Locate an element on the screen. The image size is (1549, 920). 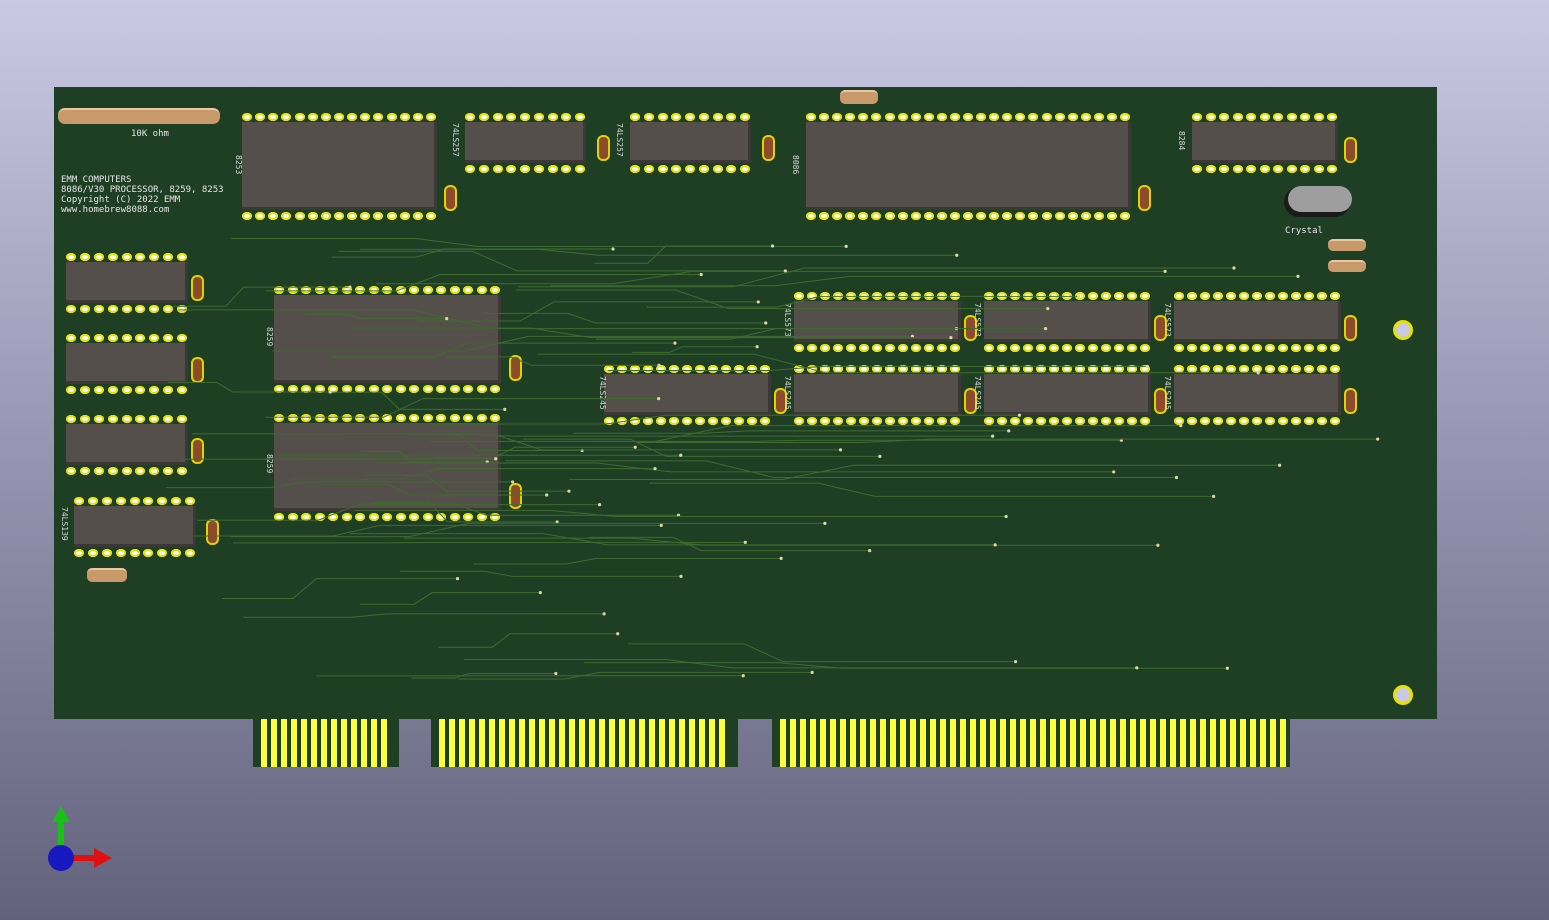
edge-connector-a is located at coordinates (326, 743).